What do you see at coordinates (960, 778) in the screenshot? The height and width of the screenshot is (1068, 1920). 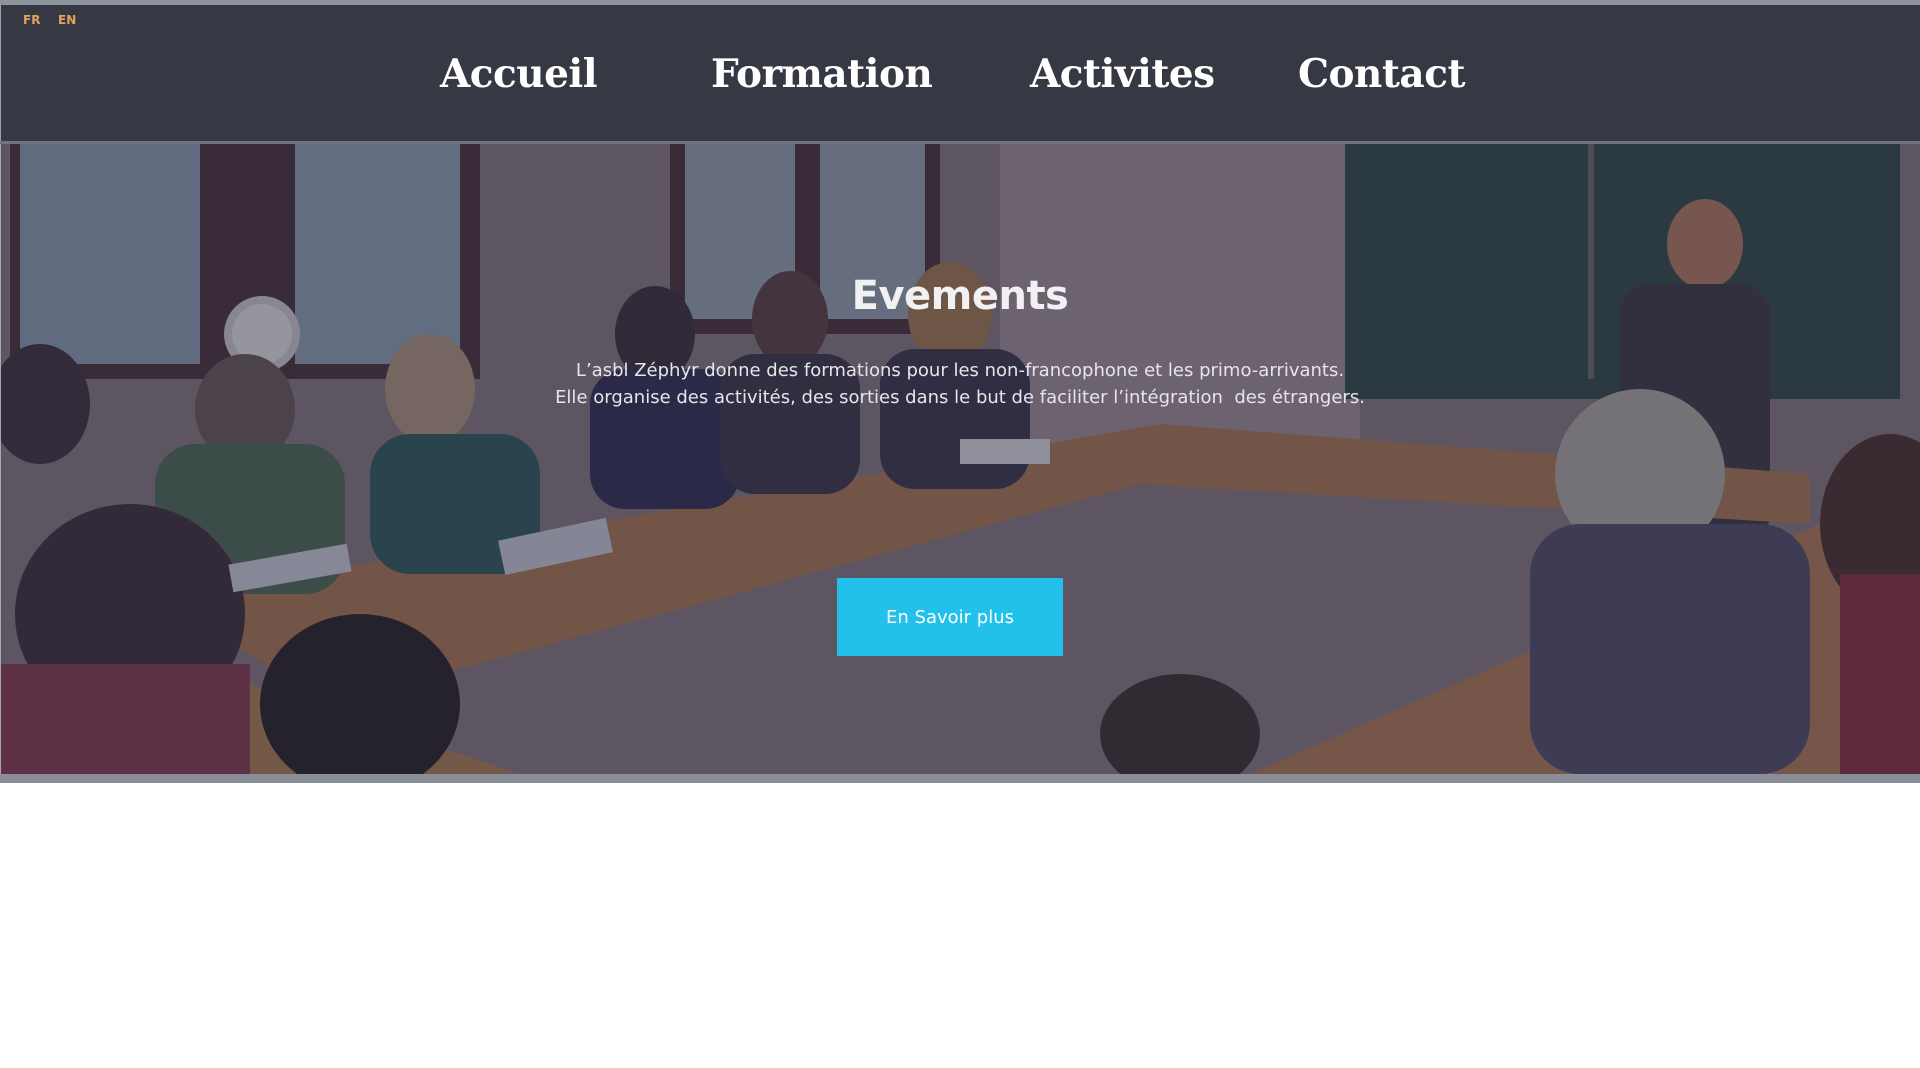 I see `hero-bottom-border` at bounding box center [960, 778].